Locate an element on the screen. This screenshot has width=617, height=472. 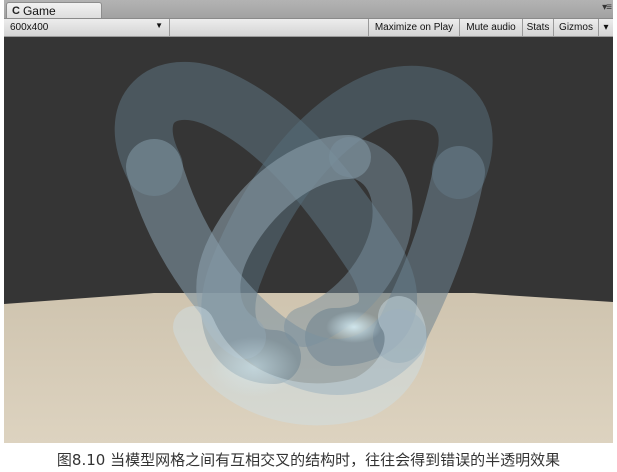
dropdown-arrow-icon: ▼ is located at coordinates (159, 25).